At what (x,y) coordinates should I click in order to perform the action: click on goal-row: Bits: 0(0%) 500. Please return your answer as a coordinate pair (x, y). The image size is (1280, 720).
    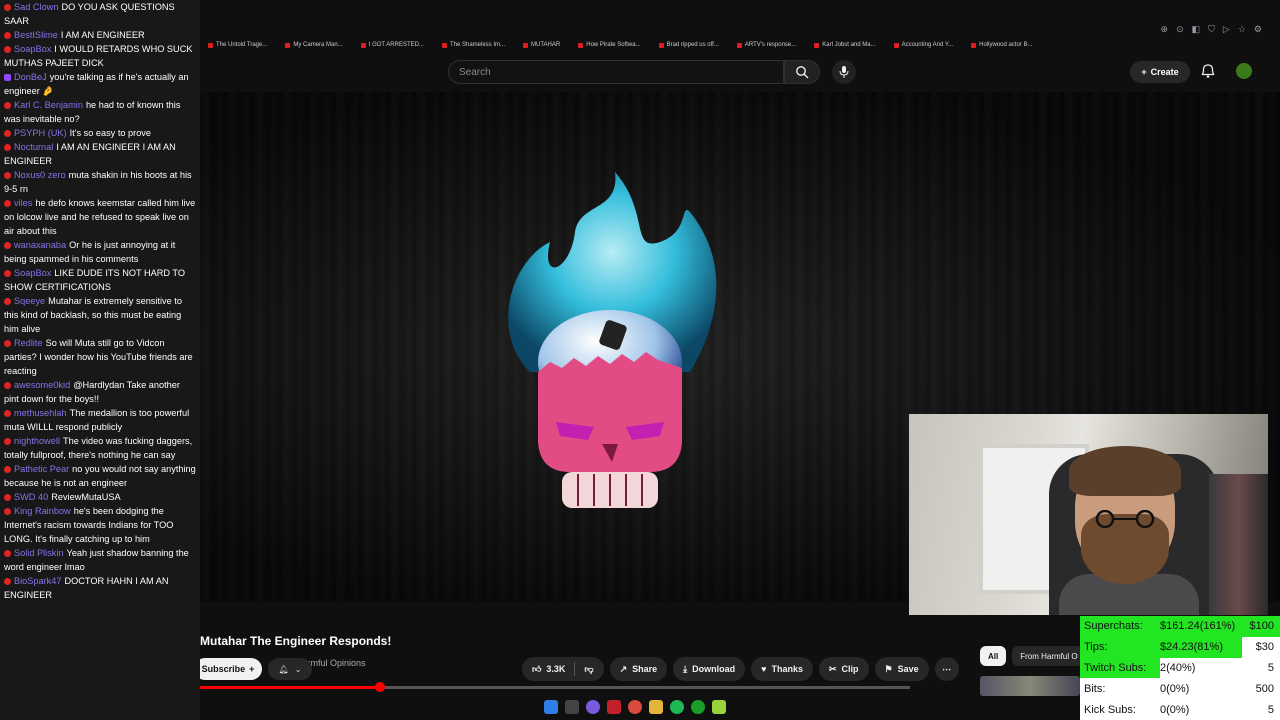
    Looking at the image, I should click on (1180, 688).